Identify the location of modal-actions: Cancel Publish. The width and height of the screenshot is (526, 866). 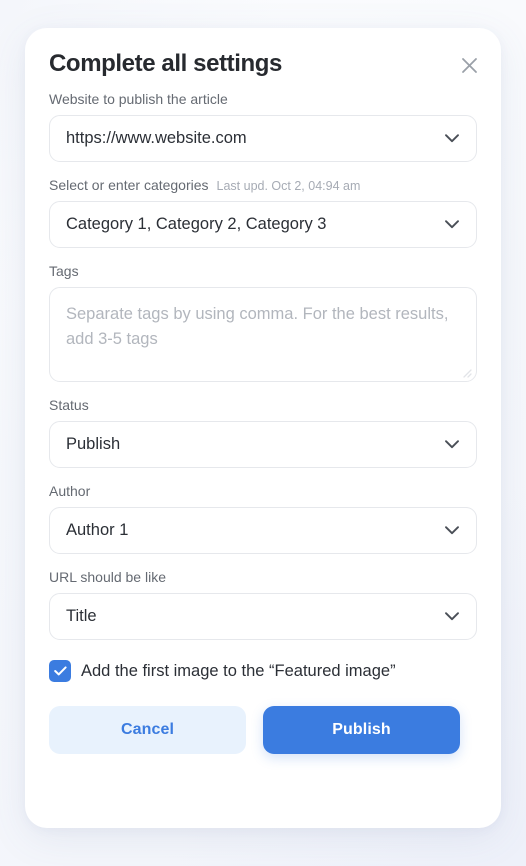
(263, 730).